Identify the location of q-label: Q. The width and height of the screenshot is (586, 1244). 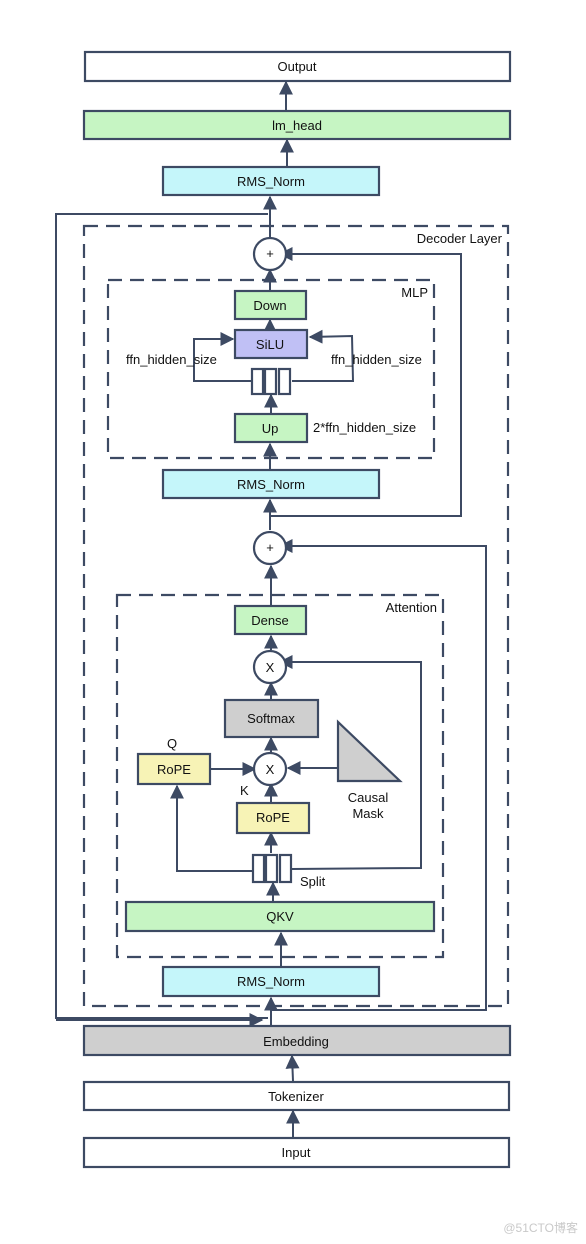
(172, 743).